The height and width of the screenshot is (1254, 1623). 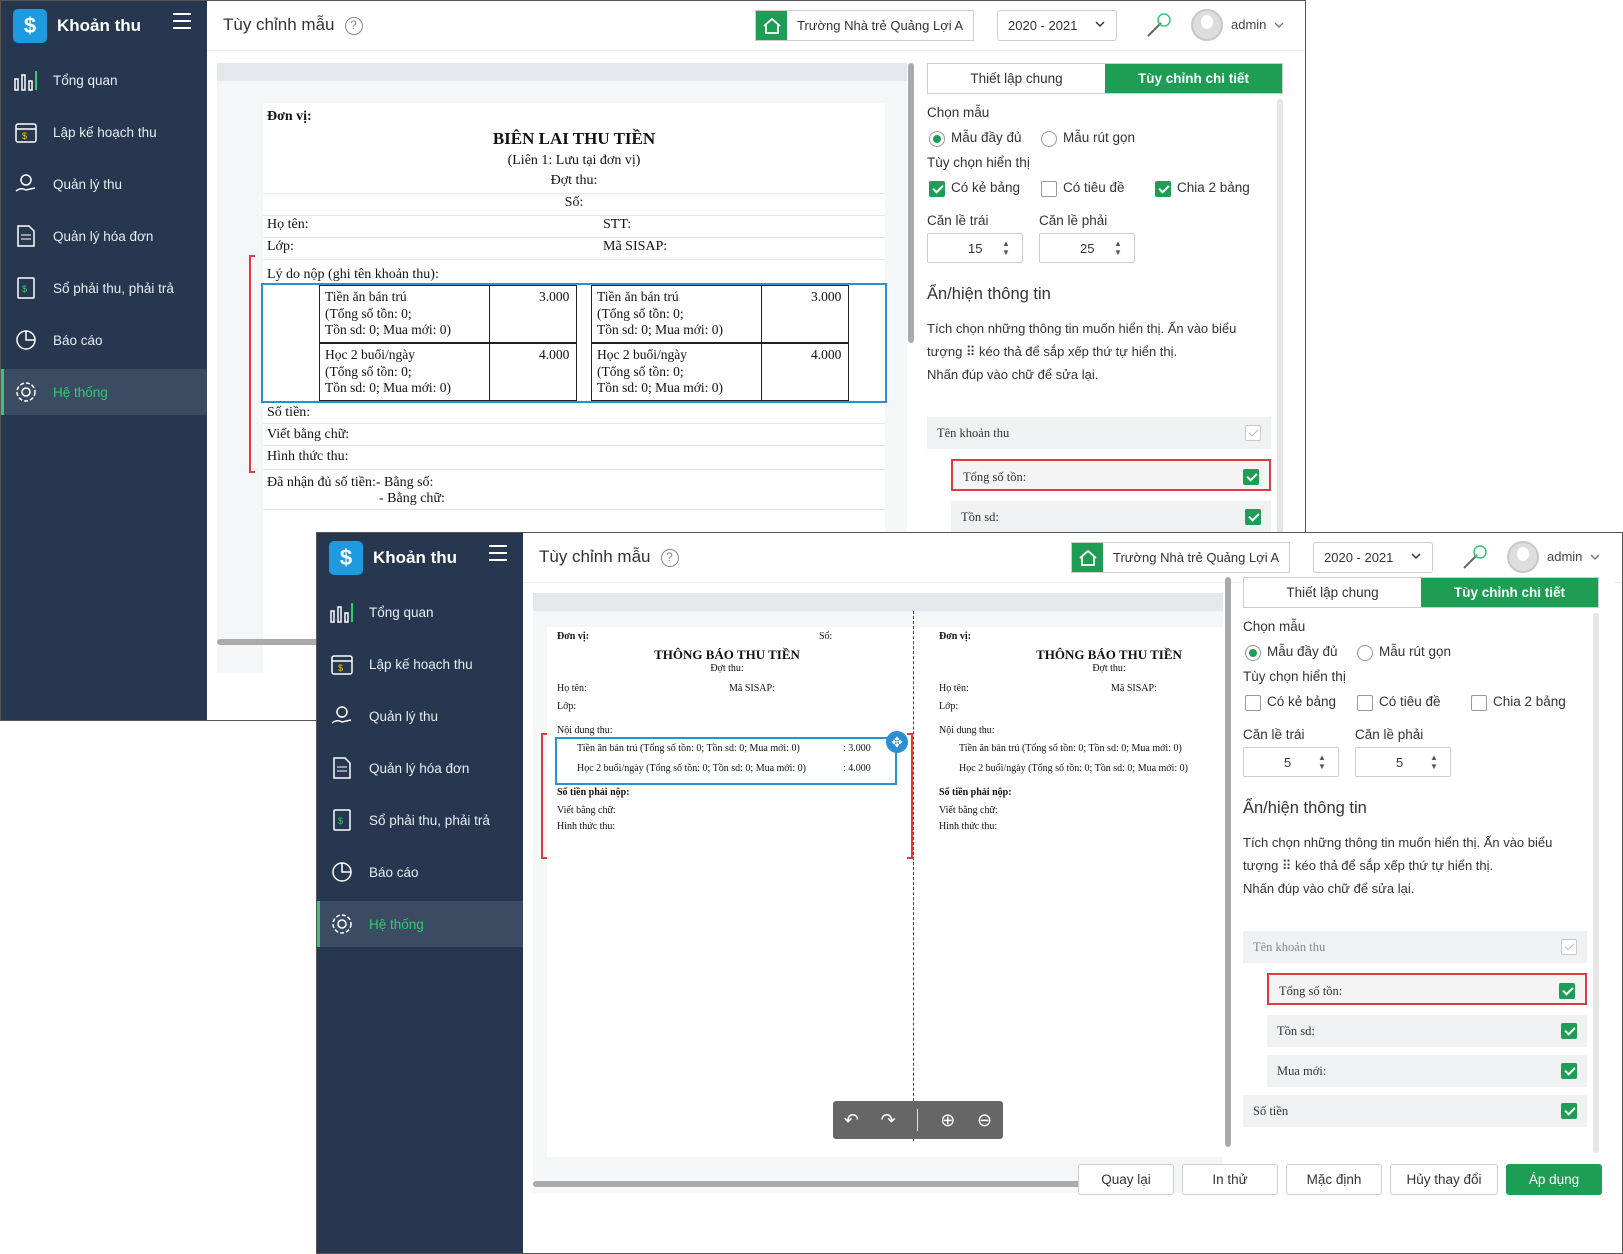 What do you see at coordinates (888, 1120) in the screenshot?
I see `redo-icon: ↷` at bounding box center [888, 1120].